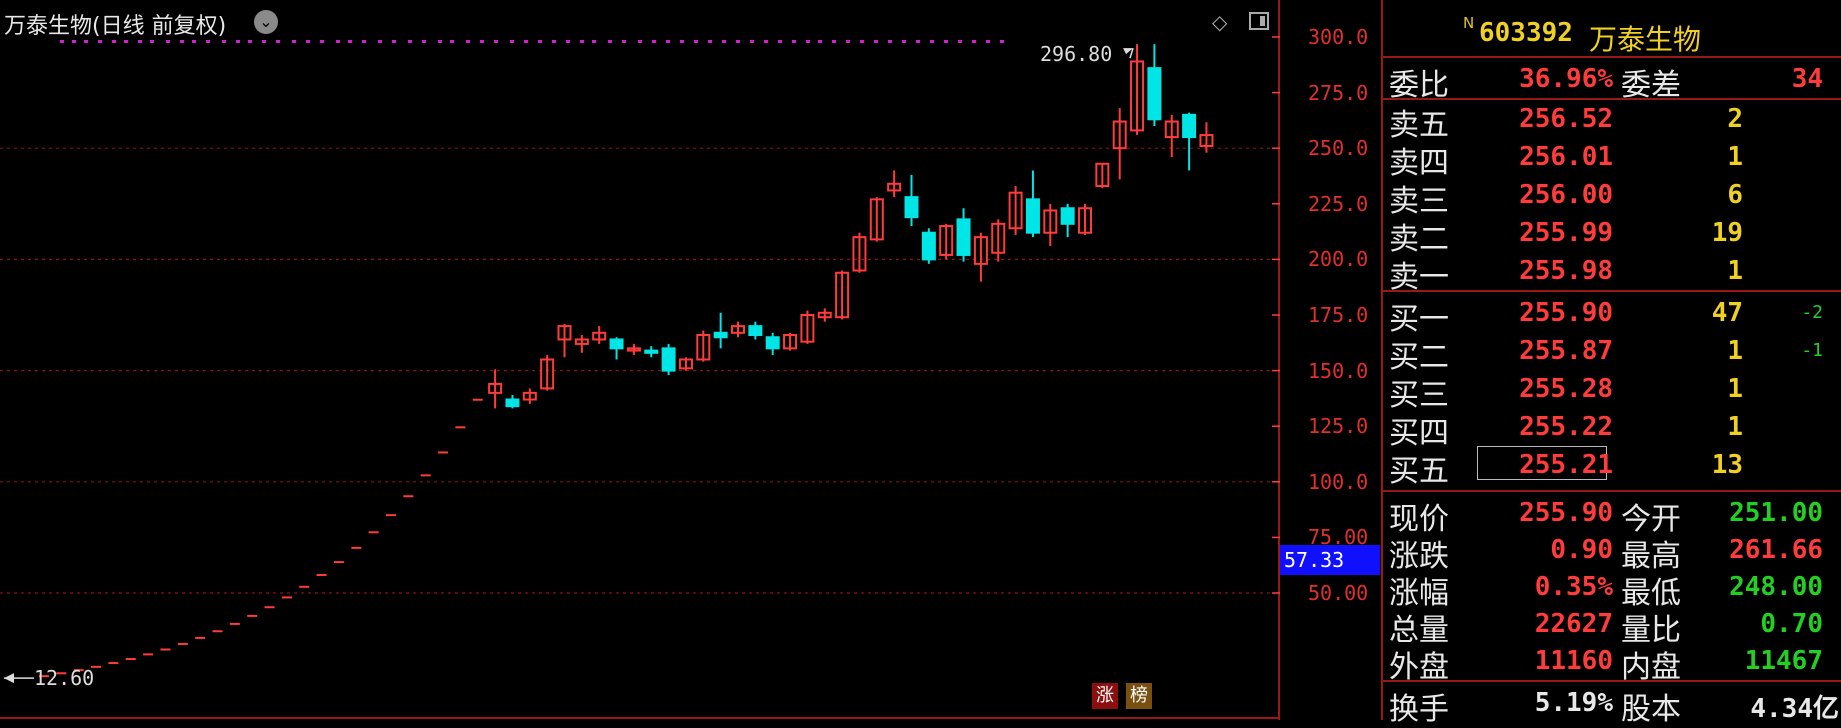 The height and width of the screenshot is (728, 1841). I want to click on stat-value: 11160, so click(1573, 661).